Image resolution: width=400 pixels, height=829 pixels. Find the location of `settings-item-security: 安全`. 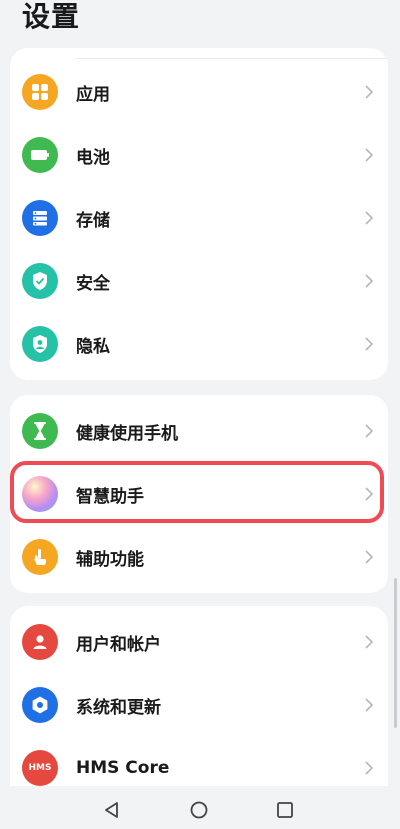

settings-item-security: 安全 is located at coordinates (199, 281).